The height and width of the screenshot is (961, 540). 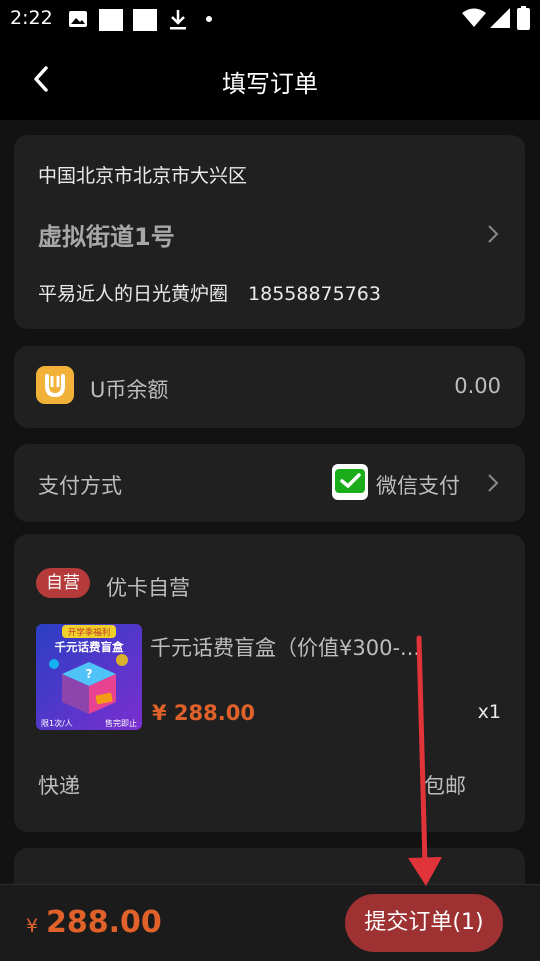 I want to click on wifi-icon, so click(x=474, y=17).